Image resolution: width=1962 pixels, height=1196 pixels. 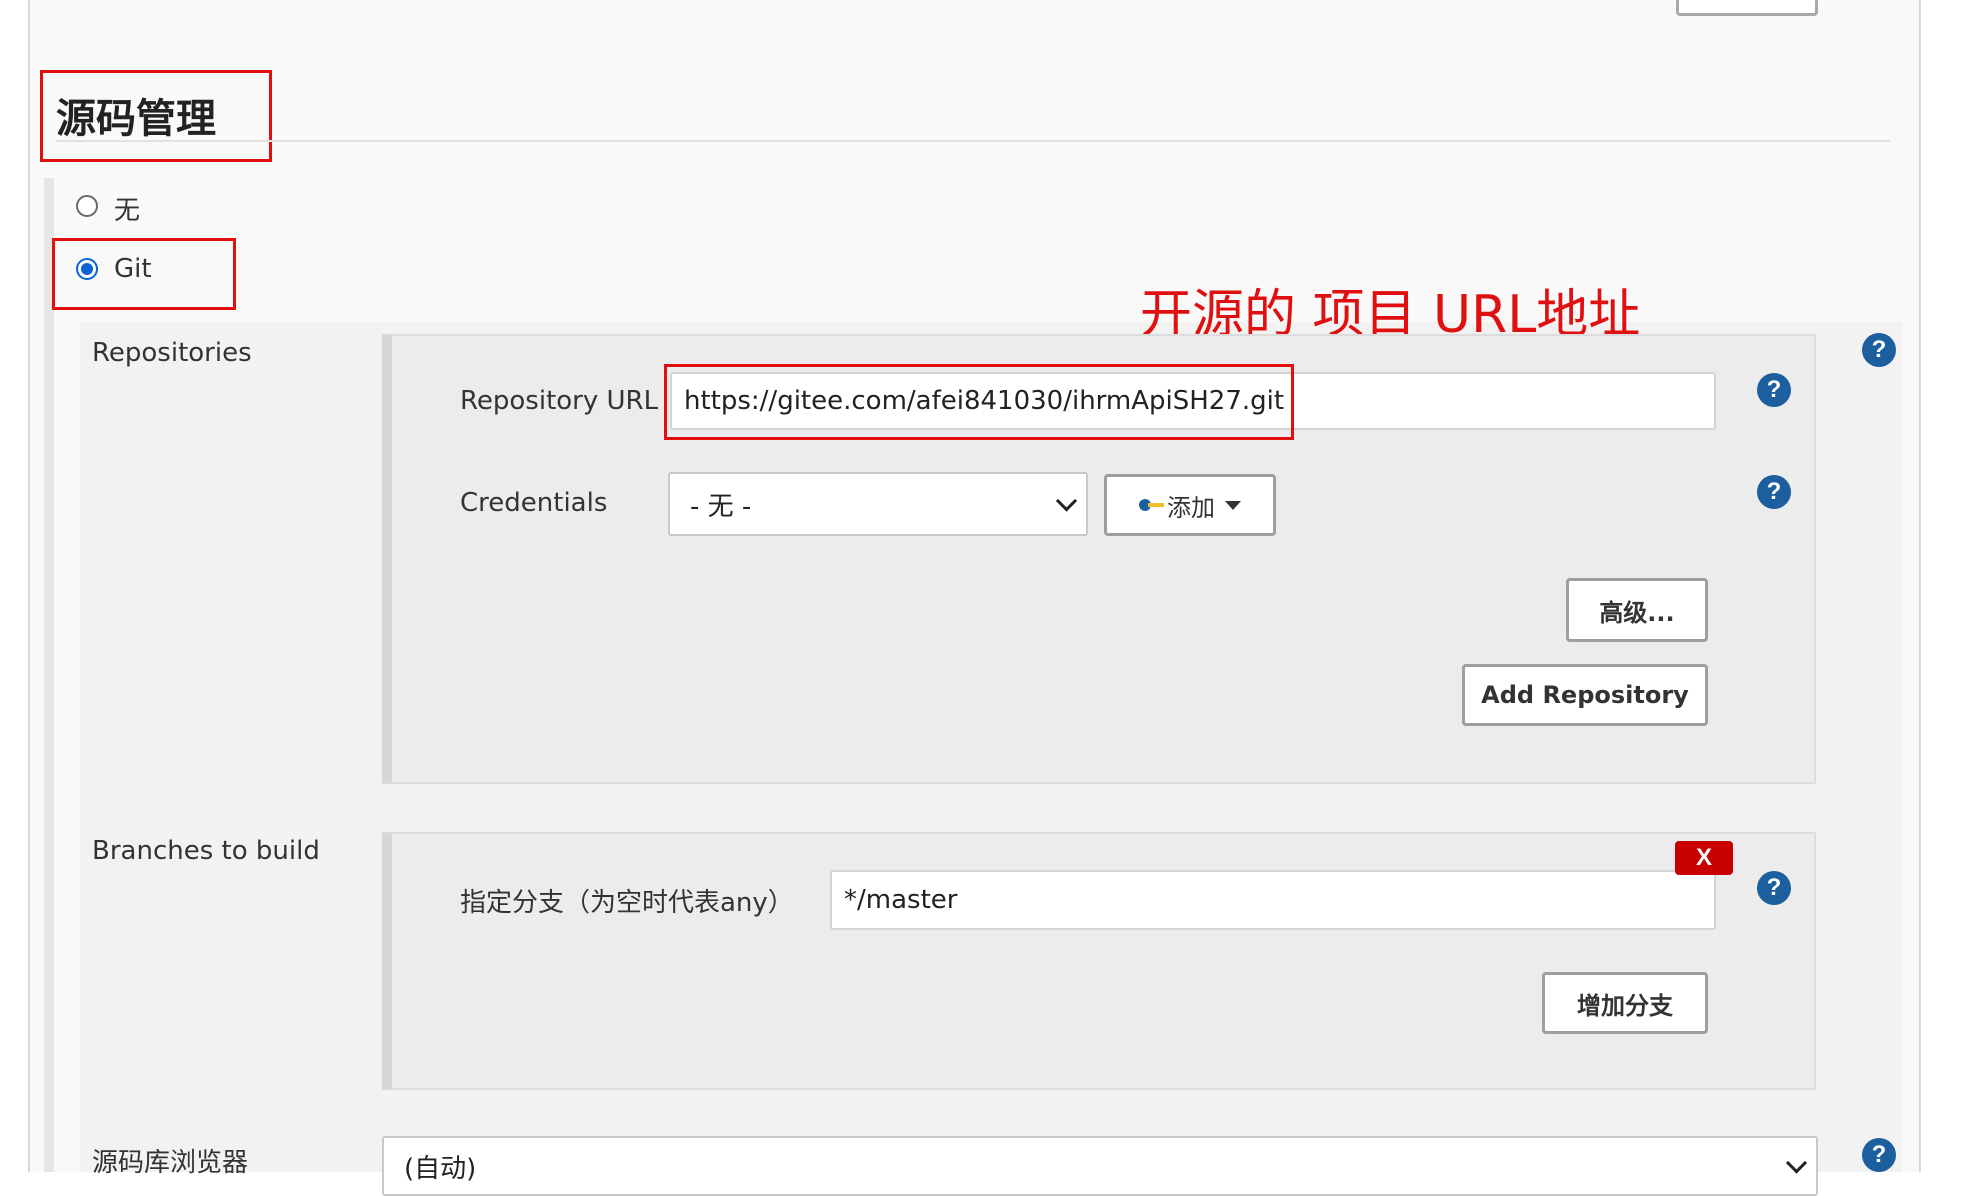 What do you see at coordinates (172, 353) in the screenshot?
I see `repositories-label: Repositories` at bounding box center [172, 353].